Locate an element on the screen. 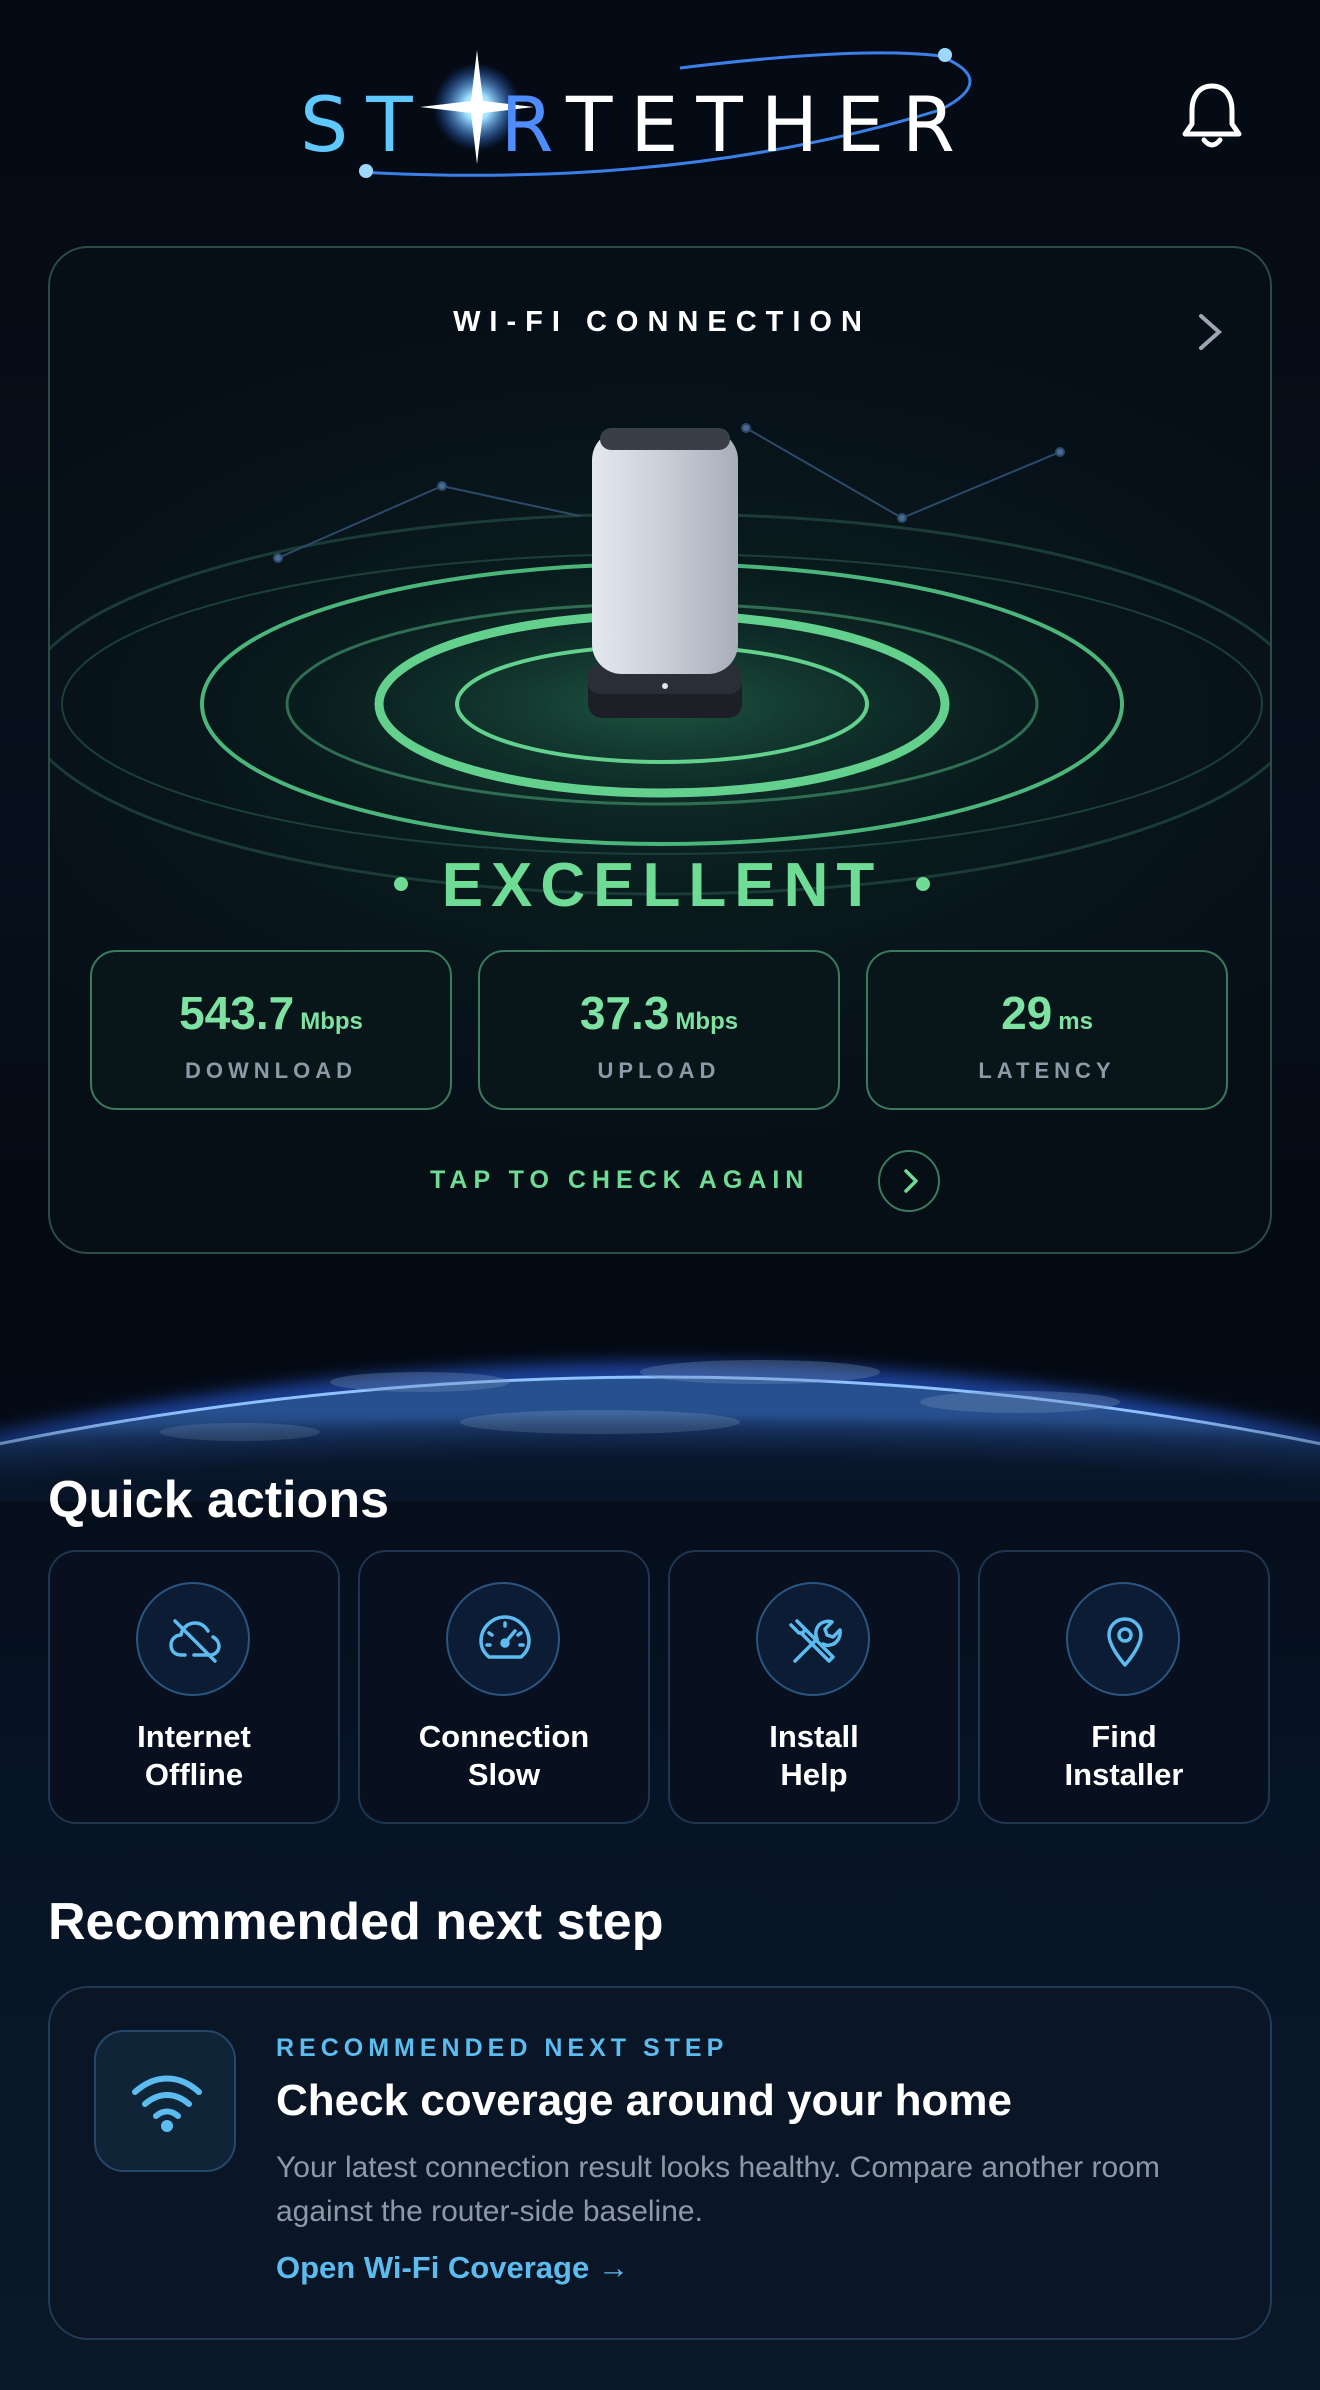 Image resolution: width=1320 pixels, height=2390 pixels. find-installer-label-line1: Find is located at coordinates (1124, 1736).